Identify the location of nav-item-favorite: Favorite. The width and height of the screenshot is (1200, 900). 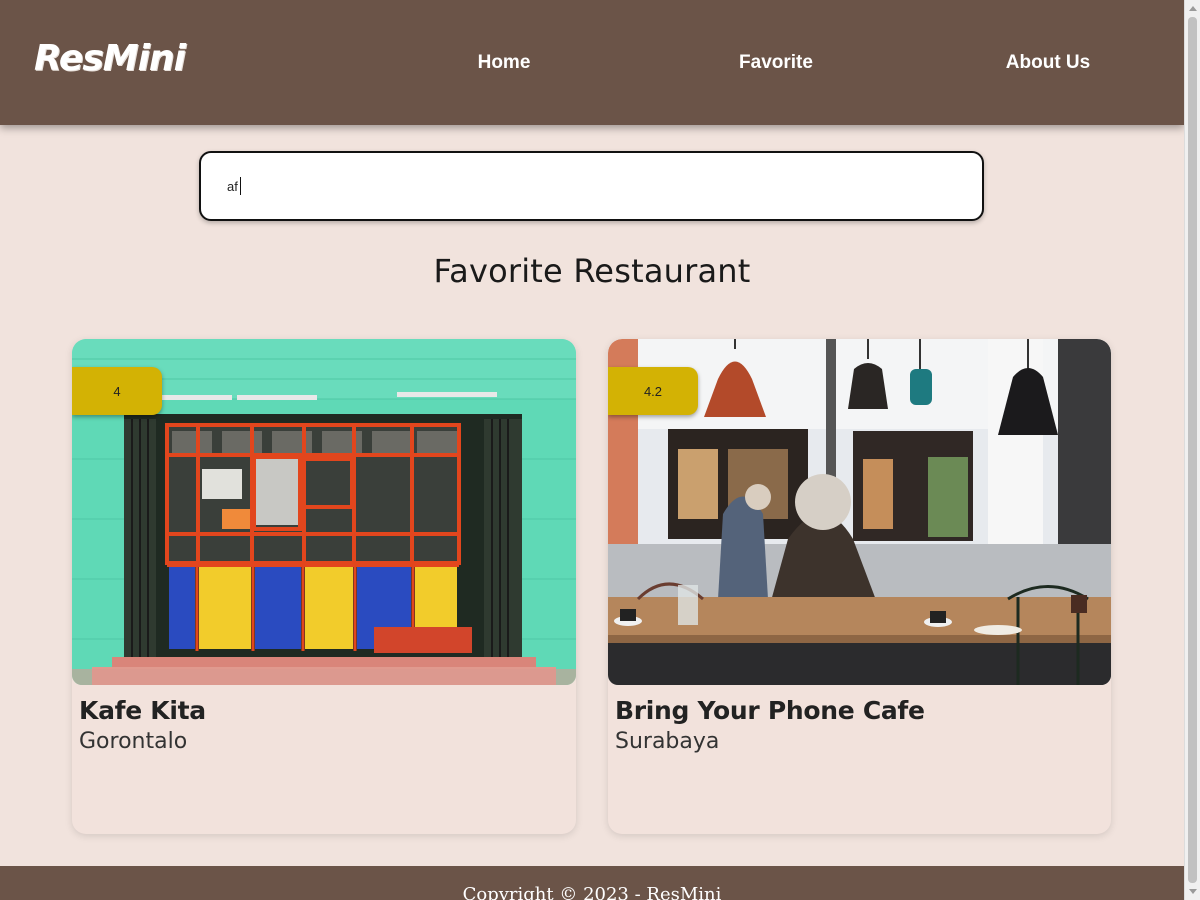
(776, 62).